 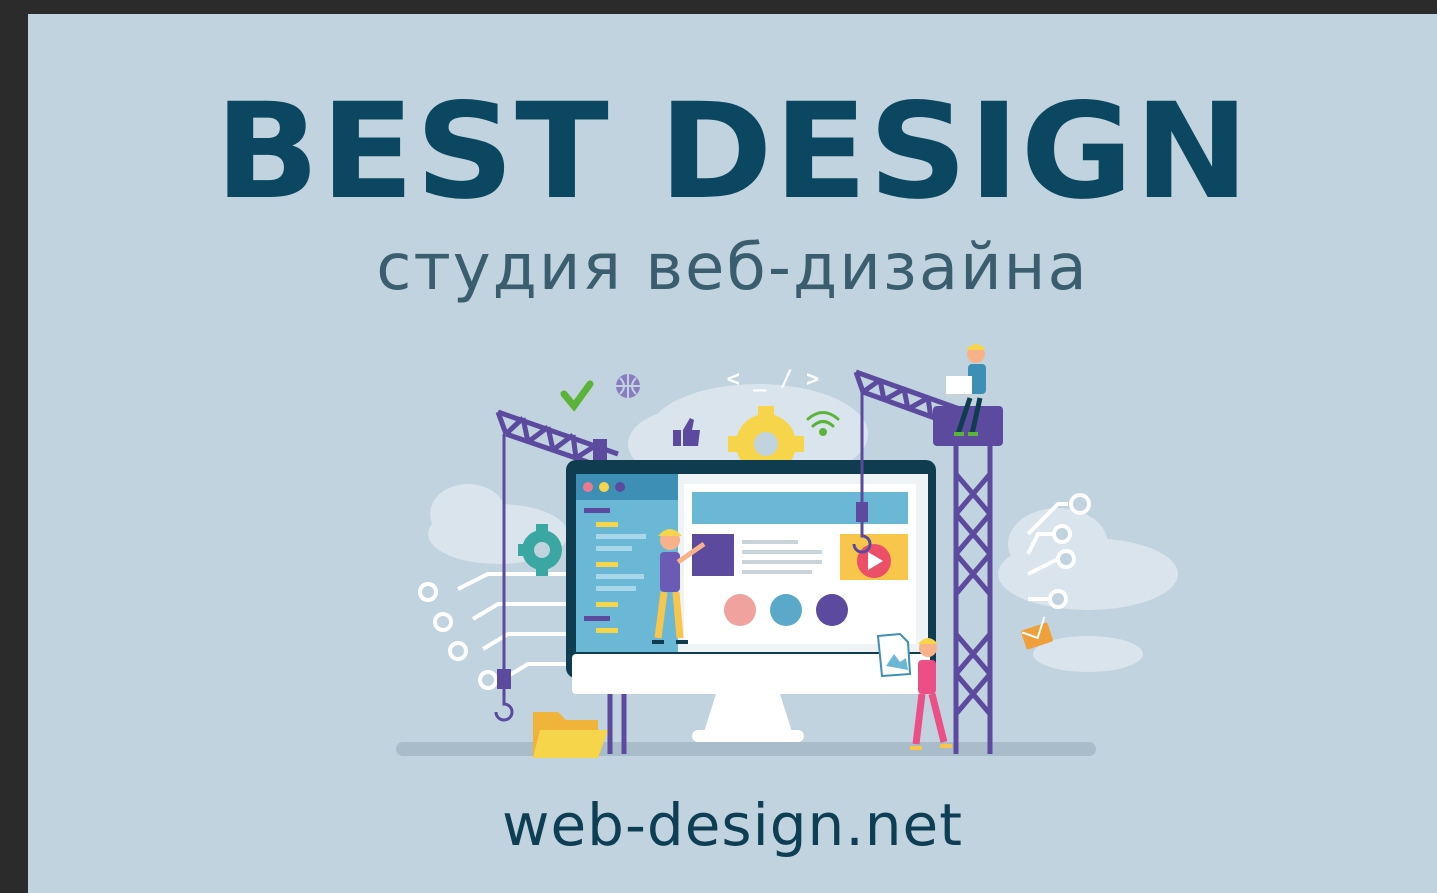 I want to click on folder-icon, so click(x=570, y=735).